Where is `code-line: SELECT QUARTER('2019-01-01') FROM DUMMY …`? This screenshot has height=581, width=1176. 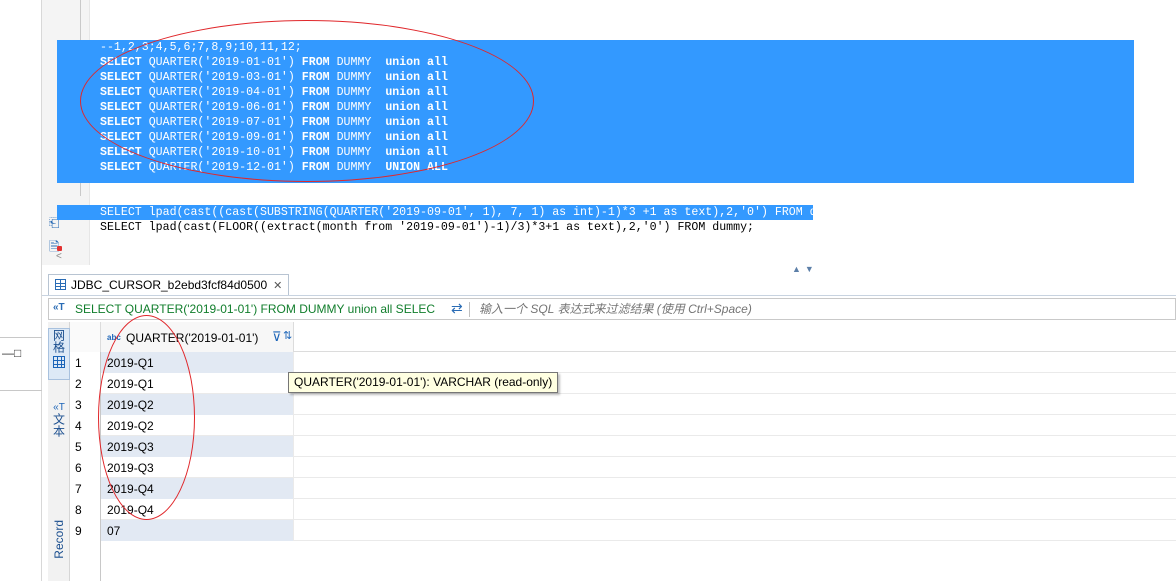
code-line: SELECT QUARTER('2019-01-01') FROM DUMMY … is located at coordinates (274, 62).